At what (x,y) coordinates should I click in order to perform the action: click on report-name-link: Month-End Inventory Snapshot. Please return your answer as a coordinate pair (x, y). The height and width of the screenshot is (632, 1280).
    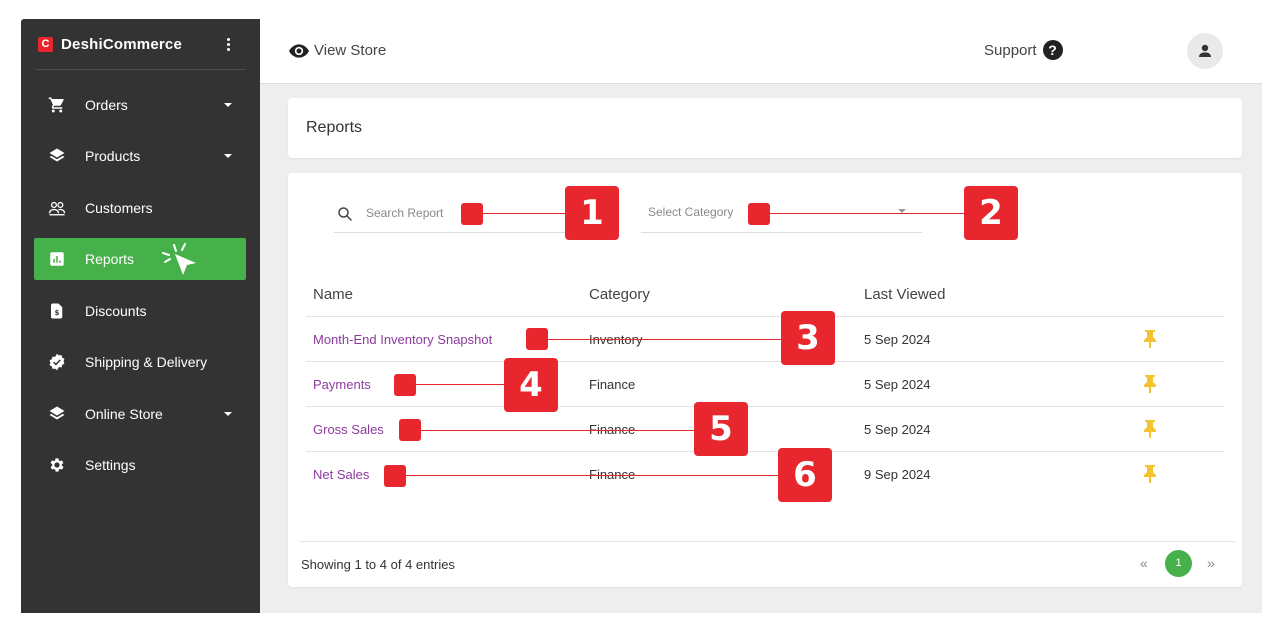
    Looking at the image, I should click on (402, 339).